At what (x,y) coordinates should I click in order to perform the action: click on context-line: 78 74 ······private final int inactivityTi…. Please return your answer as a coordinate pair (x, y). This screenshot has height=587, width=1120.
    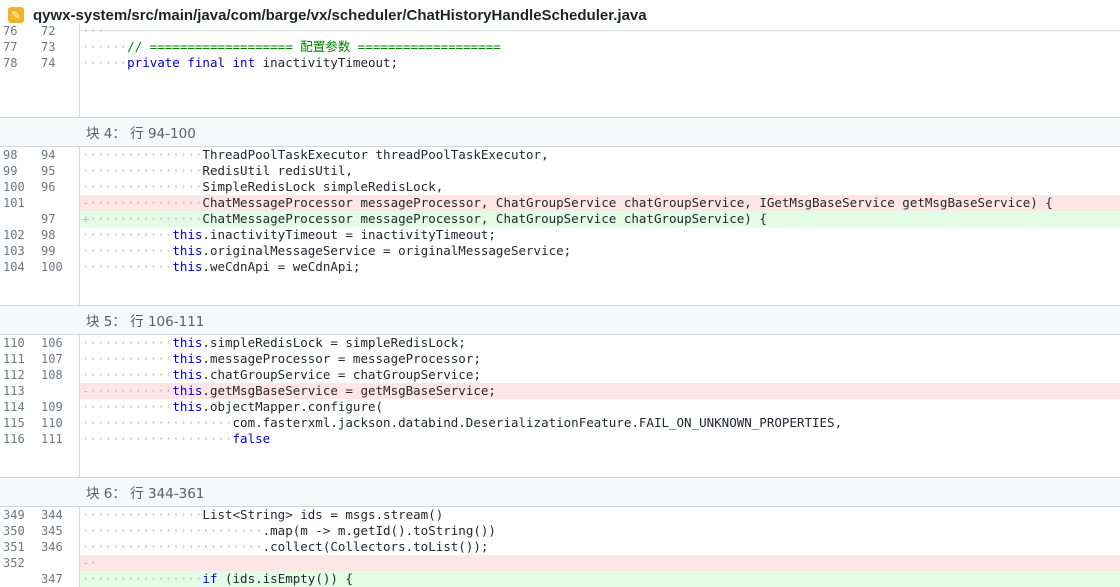
    Looking at the image, I should click on (560, 63).